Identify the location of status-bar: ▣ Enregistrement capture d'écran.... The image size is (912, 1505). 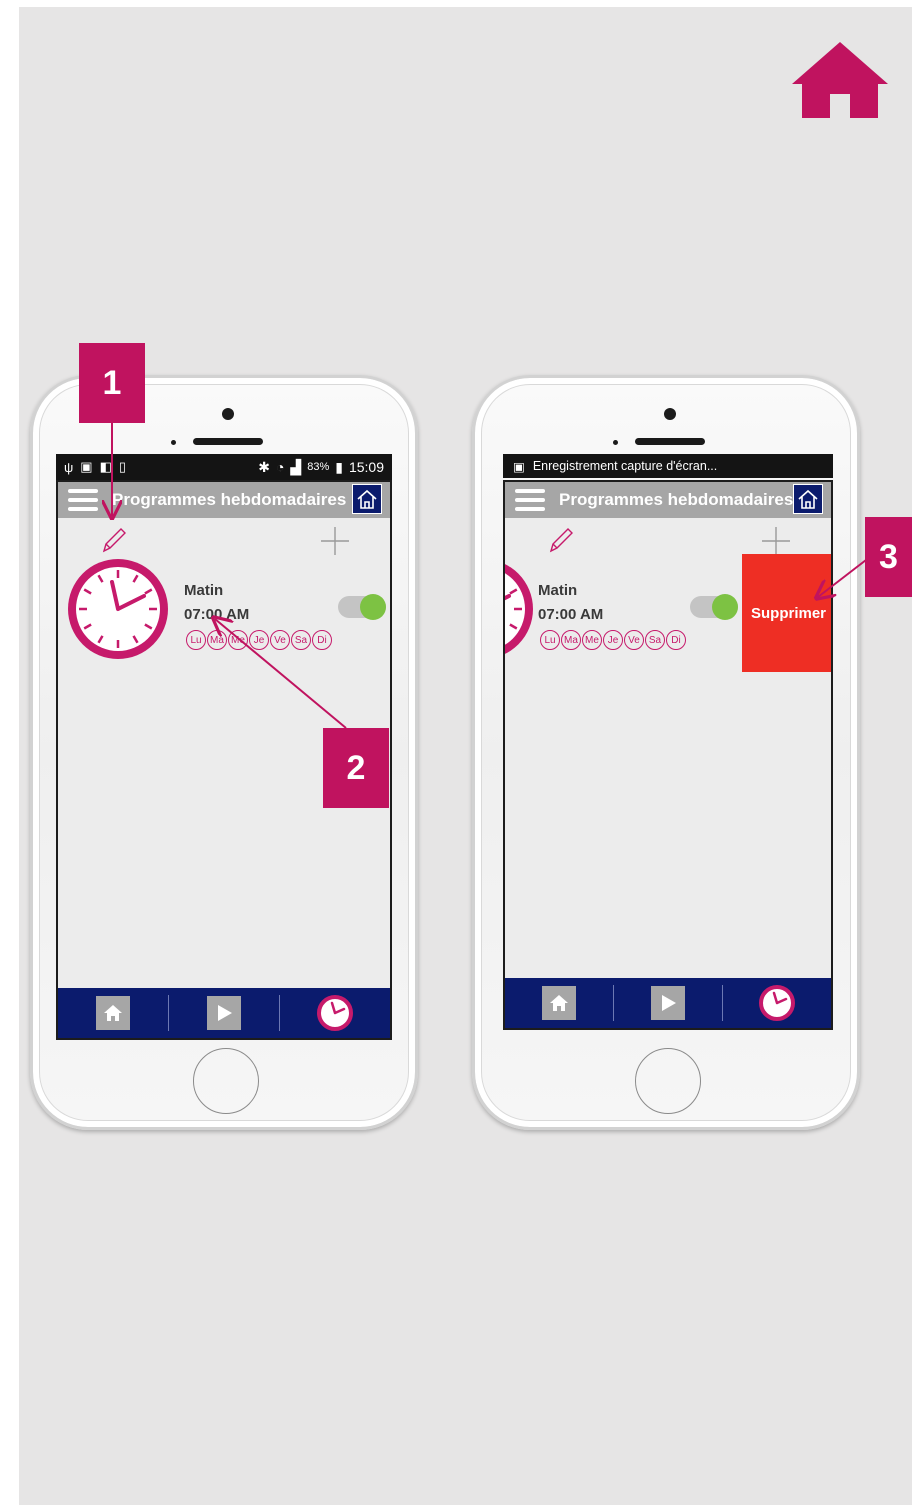
(668, 466).